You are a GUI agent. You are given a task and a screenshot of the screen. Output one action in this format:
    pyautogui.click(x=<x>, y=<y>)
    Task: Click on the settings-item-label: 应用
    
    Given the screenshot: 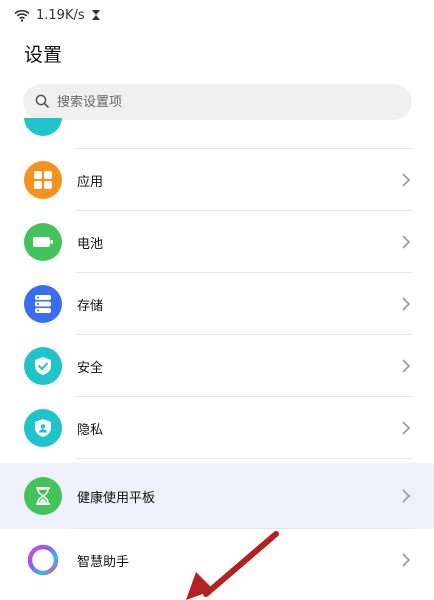 What is the action you would take?
    pyautogui.click(x=90, y=182)
    